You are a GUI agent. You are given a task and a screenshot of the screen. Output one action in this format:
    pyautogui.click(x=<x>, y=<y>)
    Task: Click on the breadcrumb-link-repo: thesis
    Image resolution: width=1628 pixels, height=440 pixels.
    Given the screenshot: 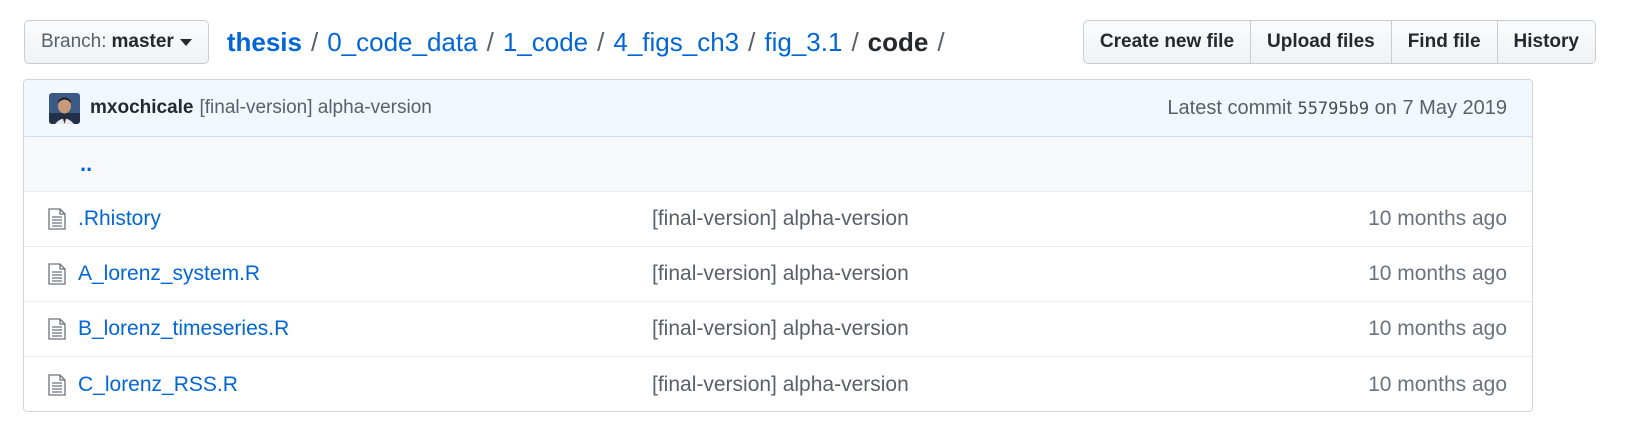 What is the action you would take?
    pyautogui.click(x=264, y=42)
    